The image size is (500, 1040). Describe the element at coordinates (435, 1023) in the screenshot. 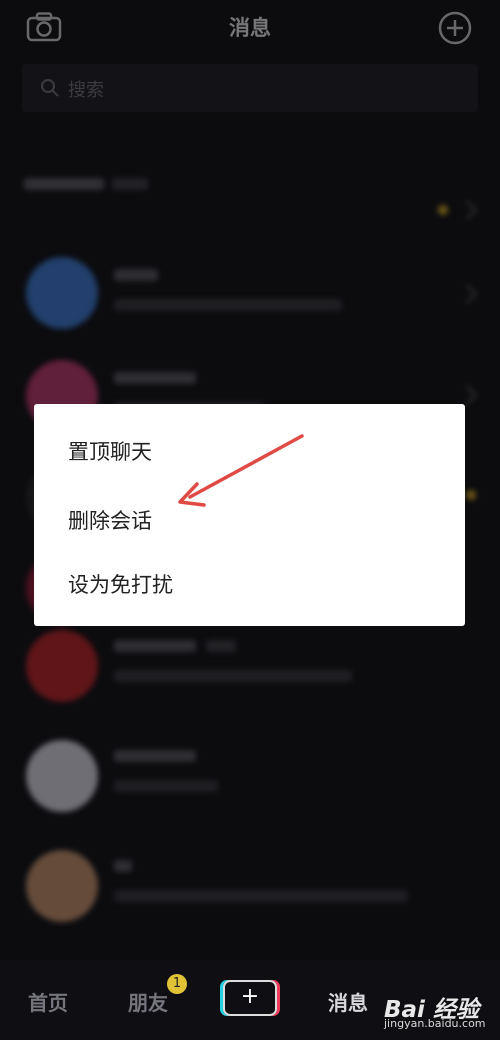

I see `watermark-url: jingyan.baidu.com` at that location.